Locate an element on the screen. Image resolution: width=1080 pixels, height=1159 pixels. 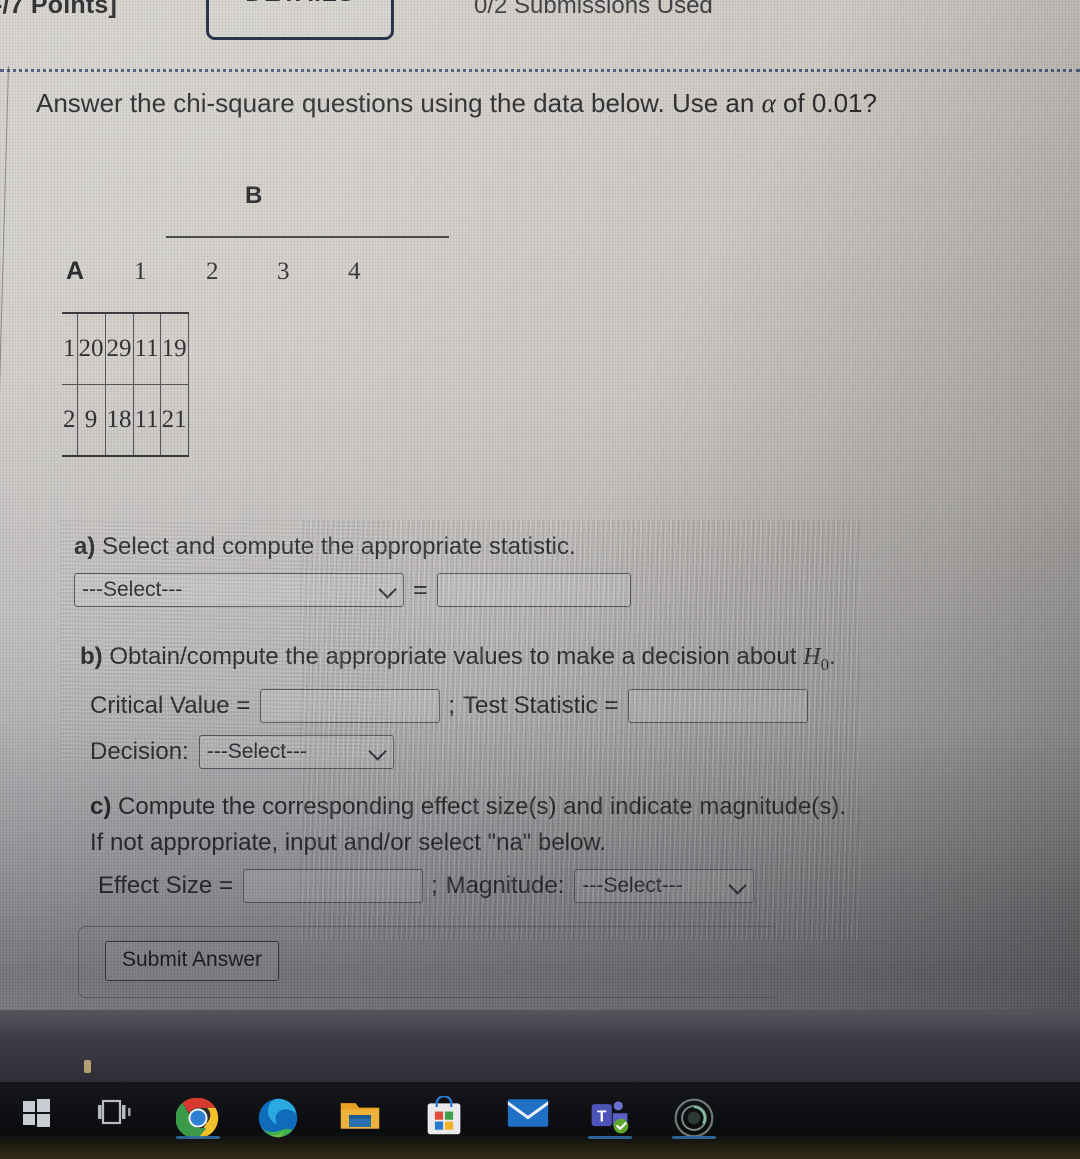
submit-answer-button: Submit Answer is located at coordinates (192, 961).